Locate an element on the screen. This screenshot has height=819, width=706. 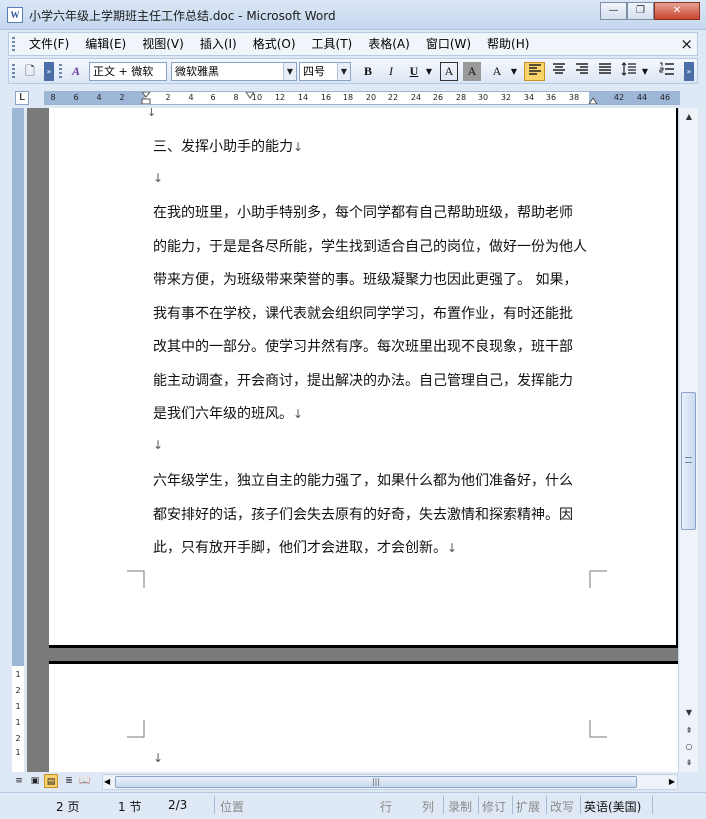
close-document-button: × is located at coordinates (686, 44).